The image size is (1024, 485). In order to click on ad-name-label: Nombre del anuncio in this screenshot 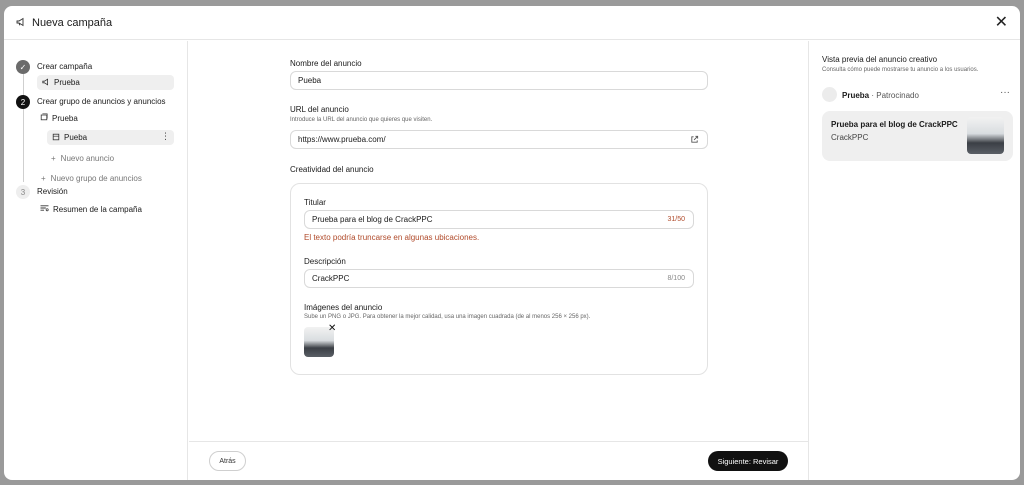, I will do `click(326, 63)`.